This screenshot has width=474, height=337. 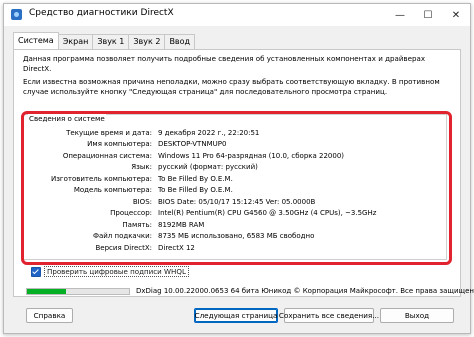 What do you see at coordinates (176, 248) in the screenshot?
I see `info-value: DirectX 12` at bounding box center [176, 248].